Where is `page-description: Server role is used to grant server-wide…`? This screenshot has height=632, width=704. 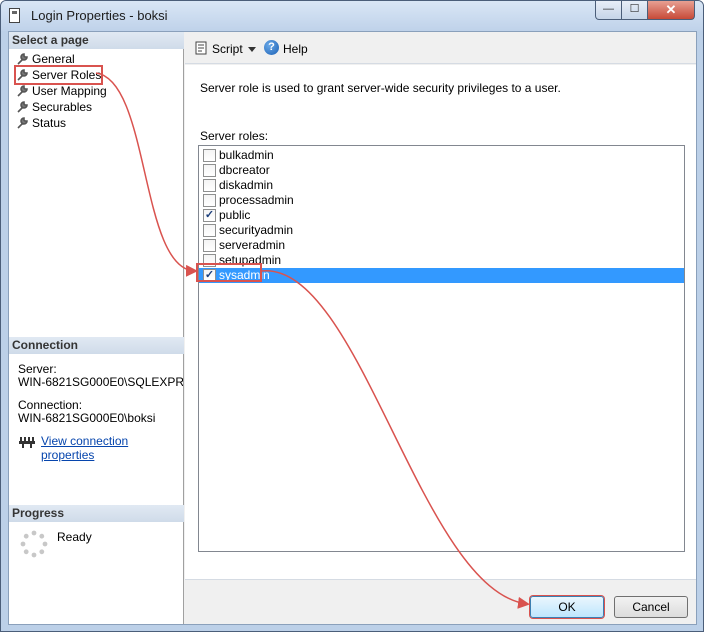
page-description: Server role is used to grant server-wide… is located at coordinates (380, 88).